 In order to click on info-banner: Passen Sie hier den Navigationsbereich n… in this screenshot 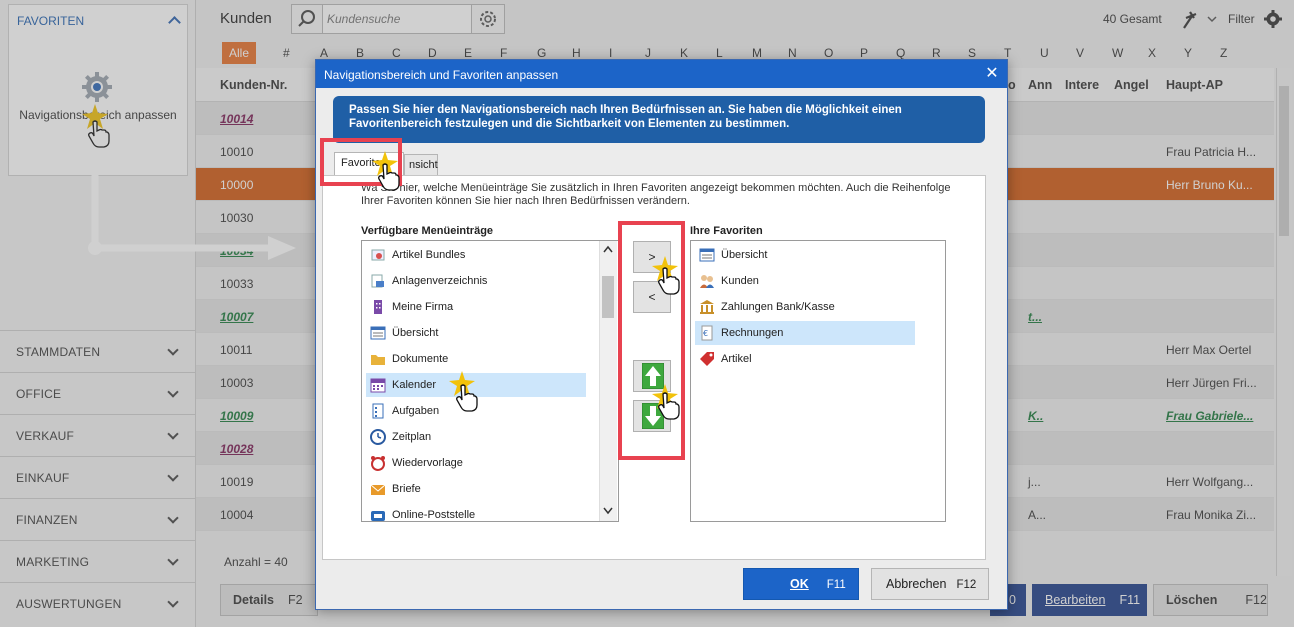, I will do `click(659, 119)`.